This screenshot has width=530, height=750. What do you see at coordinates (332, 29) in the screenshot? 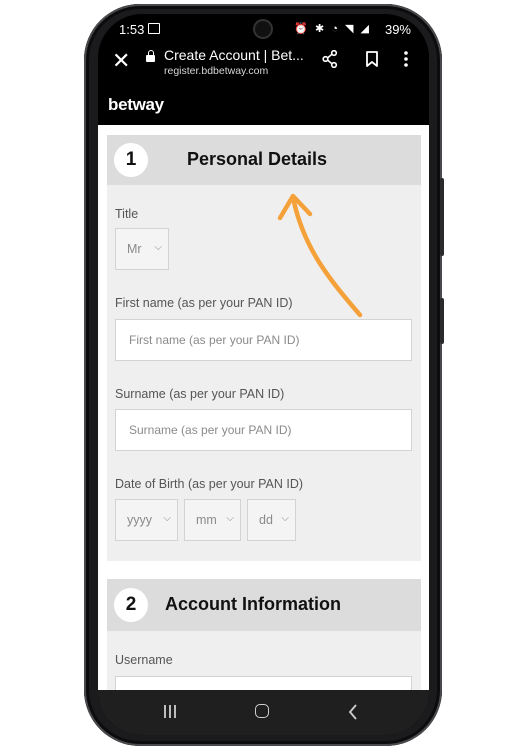
I see `status-icons: ⏰ ✱ ◔ ◥ ◢` at bounding box center [332, 29].